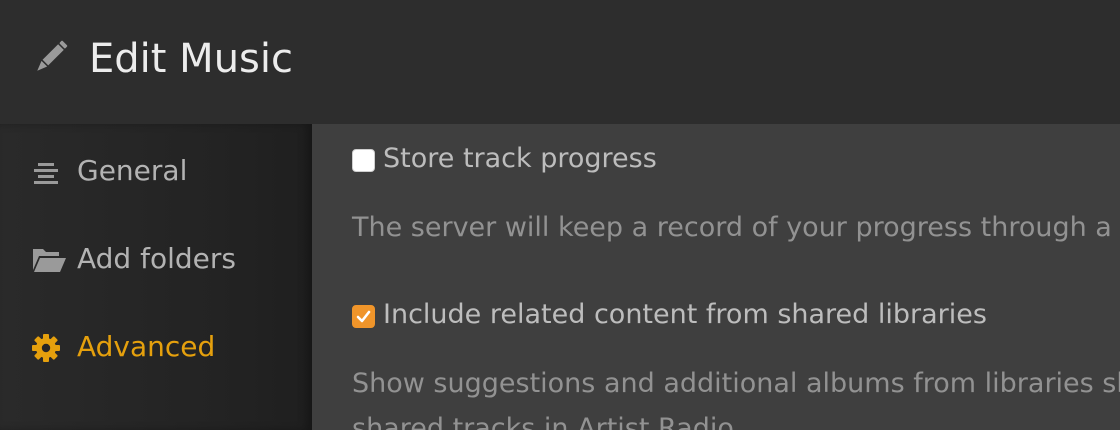 The height and width of the screenshot is (430, 1120). What do you see at coordinates (46, 172) in the screenshot?
I see `align-center-icon` at bounding box center [46, 172].